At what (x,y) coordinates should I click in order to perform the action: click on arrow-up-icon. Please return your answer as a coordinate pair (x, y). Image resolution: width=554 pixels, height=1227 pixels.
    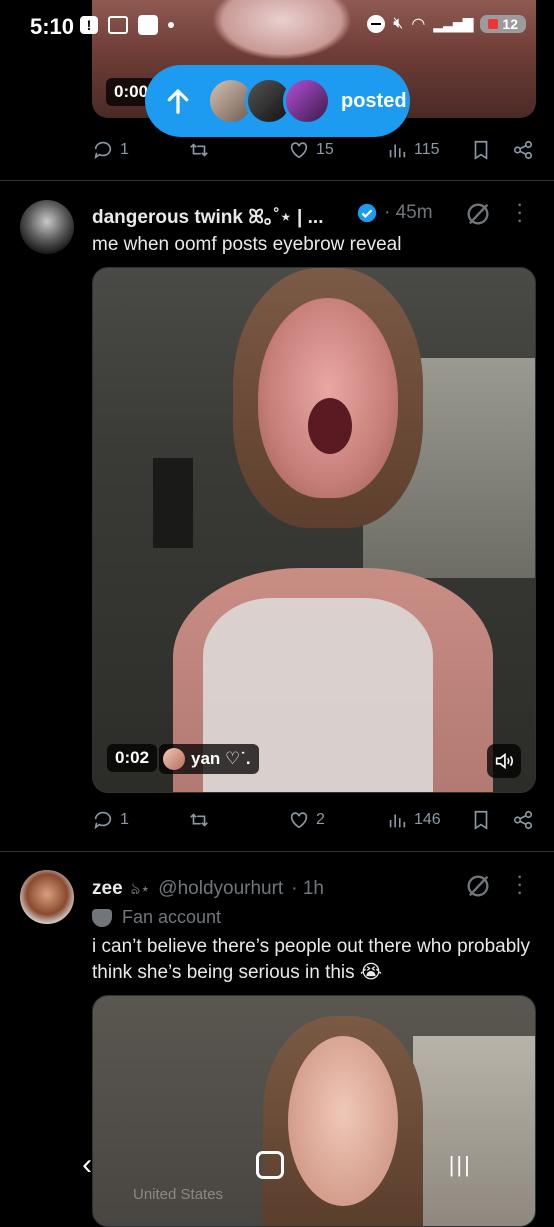
    Looking at the image, I should click on (178, 101).